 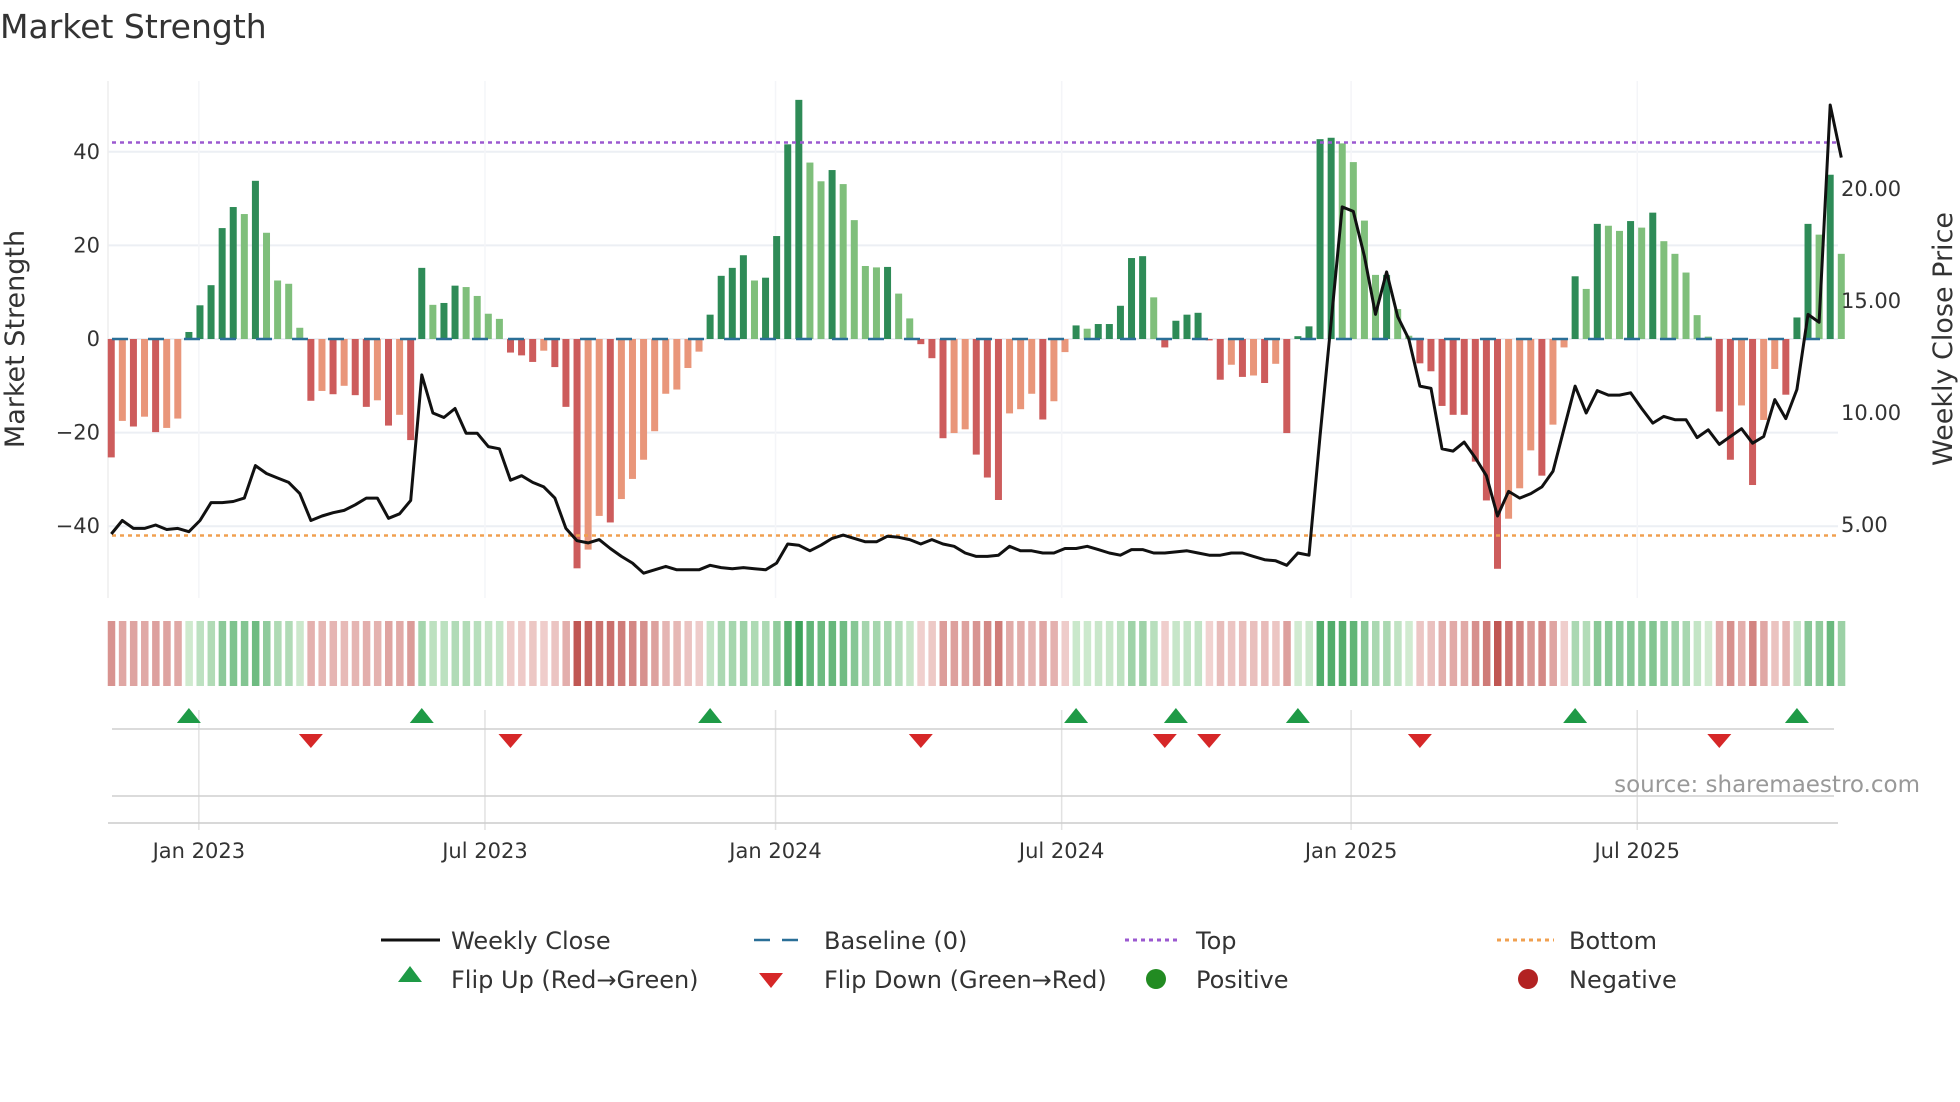 I want to click on x-tick-label: Jan 2025, so click(x=1350, y=851).